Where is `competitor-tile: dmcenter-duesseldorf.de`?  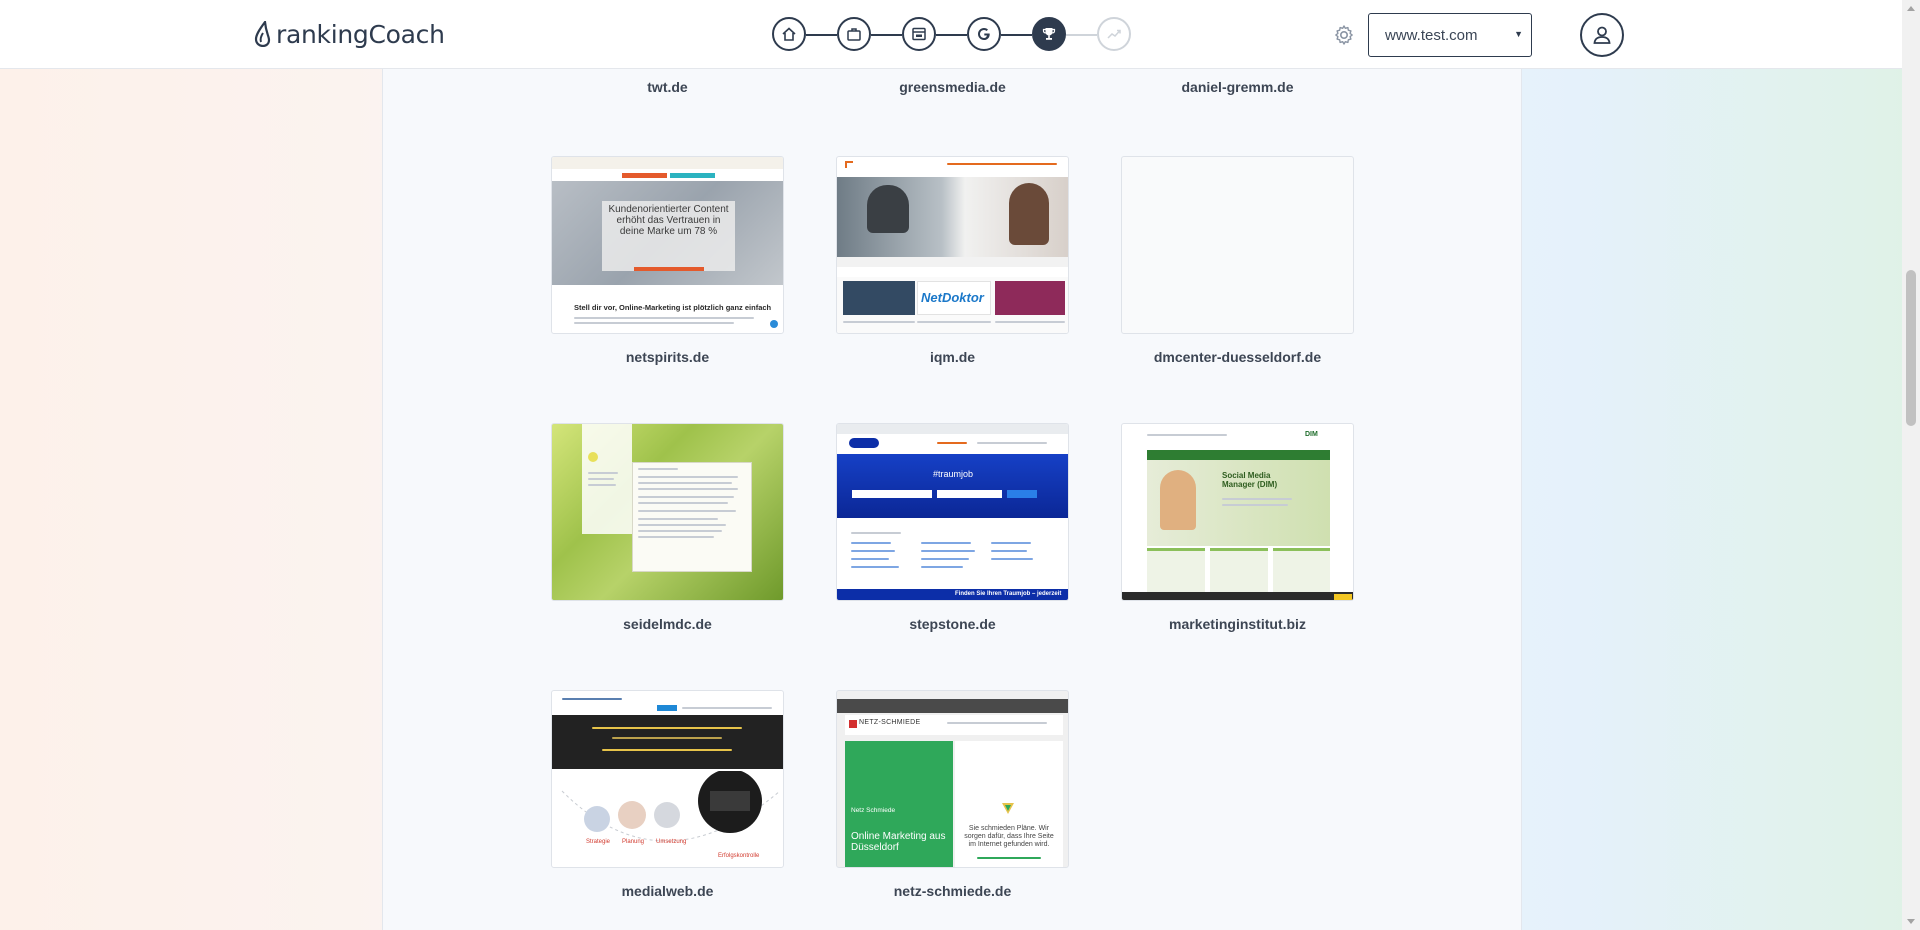
competitor-tile: dmcenter-duesseldorf.de is located at coordinates (1237, 260).